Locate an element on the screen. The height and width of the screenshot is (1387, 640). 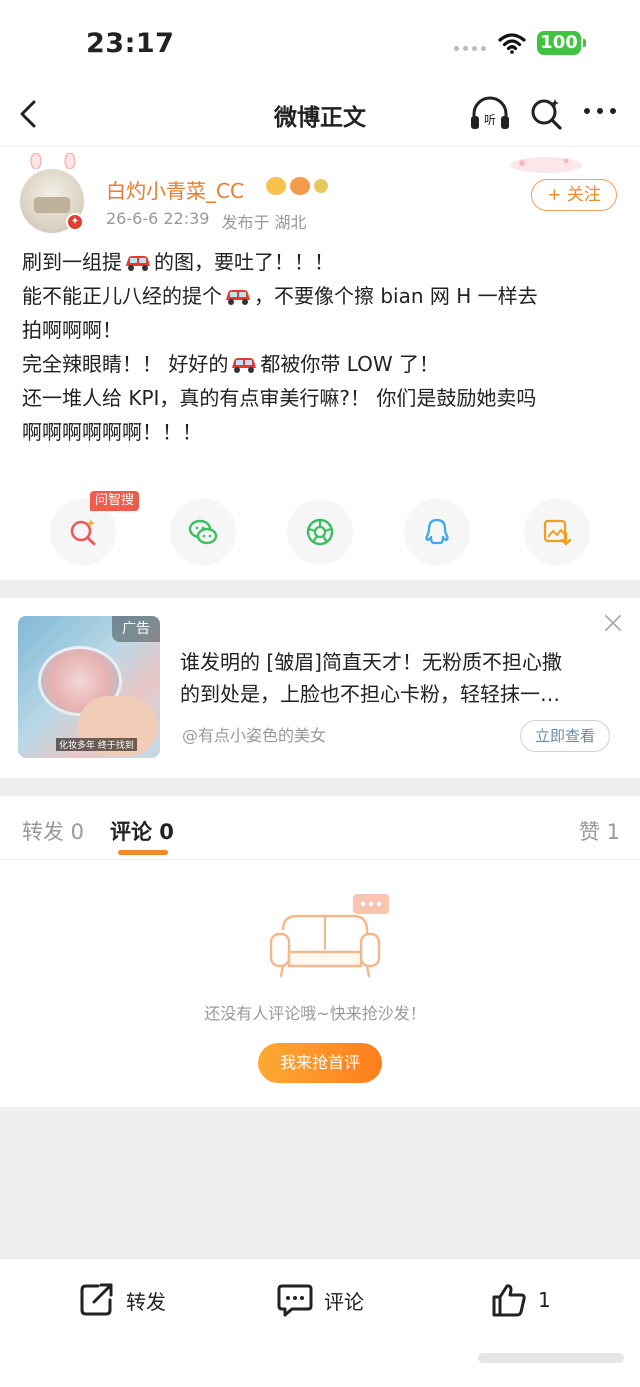
avatar-image-content is located at coordinates (52, 205).